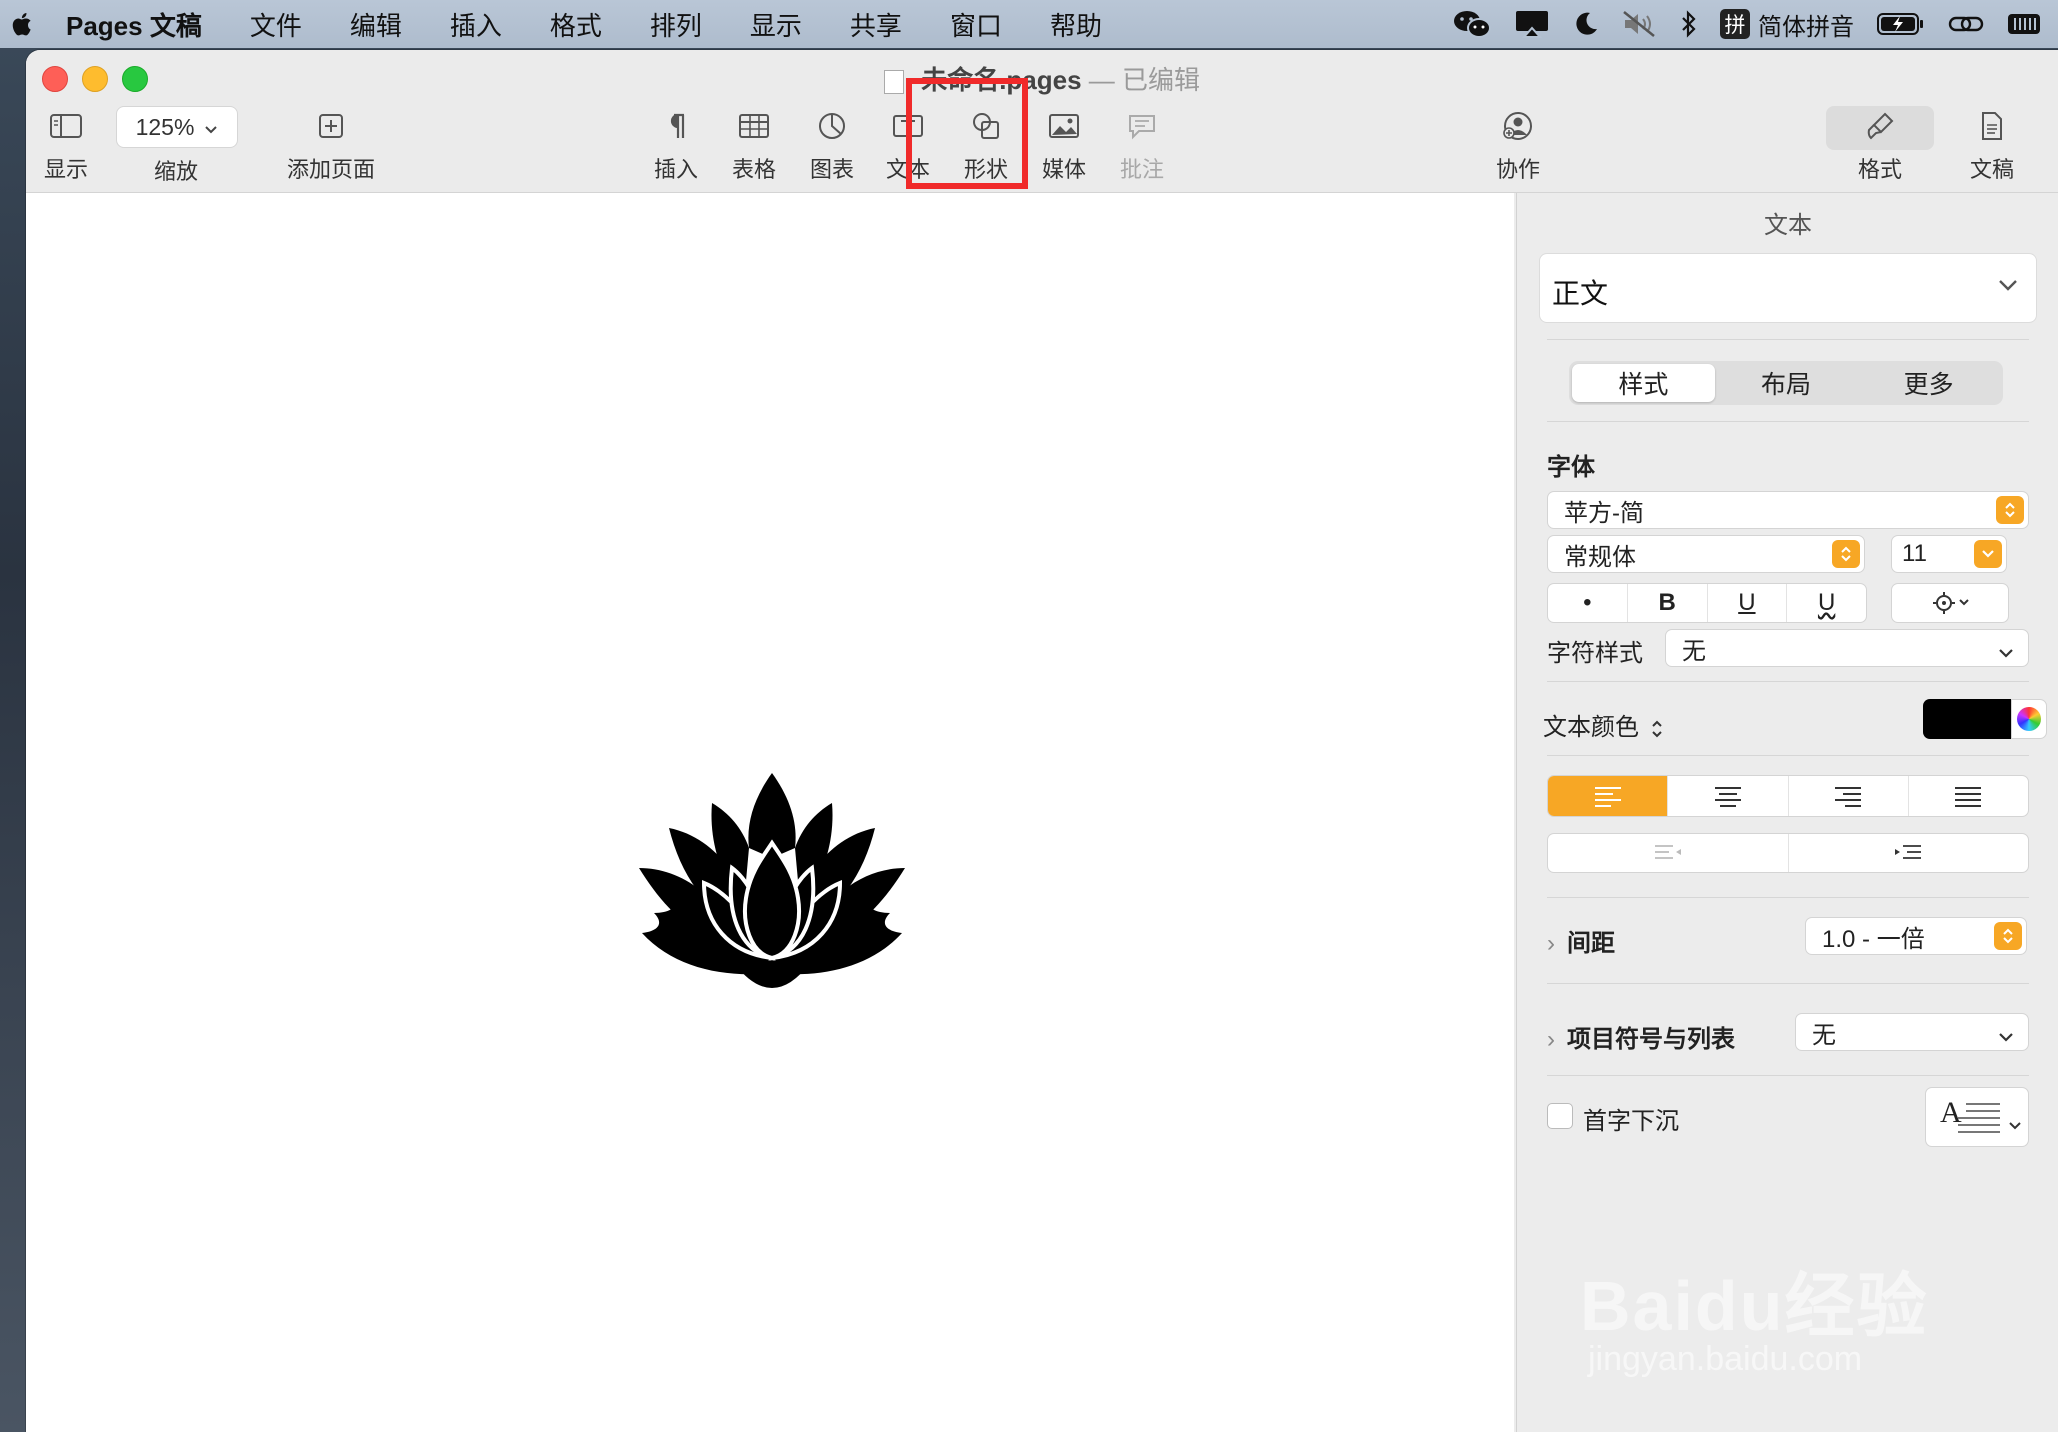  I want to click on collaborate-button: 协作, so click(1518, 144).